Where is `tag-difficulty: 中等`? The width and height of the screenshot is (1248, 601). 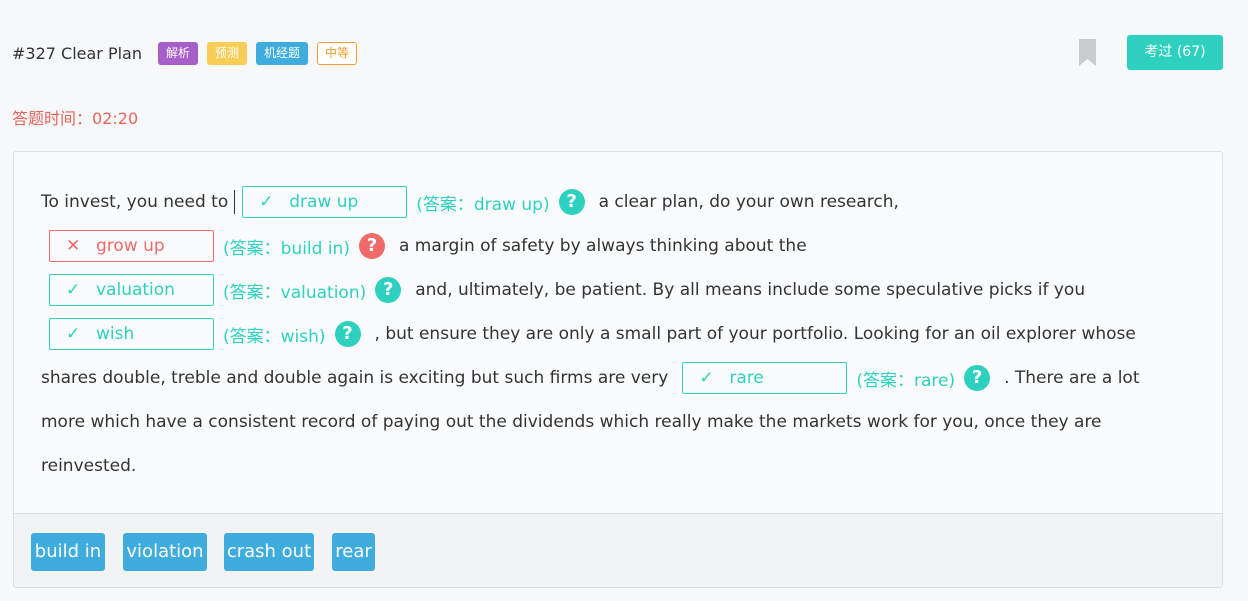 tag-difficulty: 中等 is located at coordinates (337, 53).